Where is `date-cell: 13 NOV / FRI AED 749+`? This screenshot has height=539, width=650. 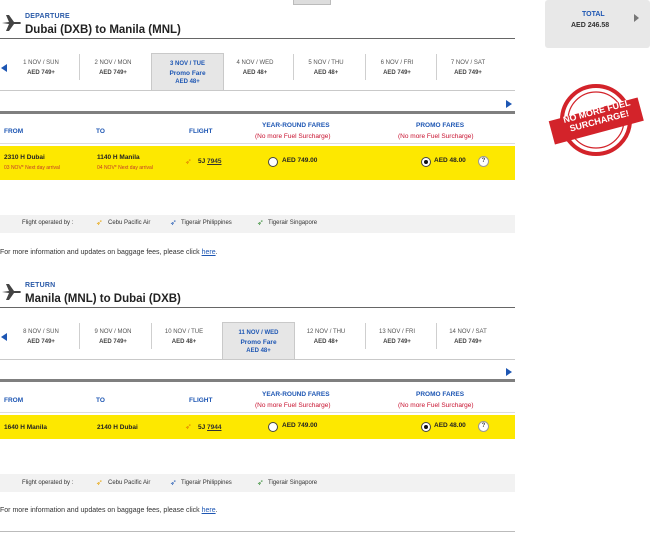
date-cell: 13 NOV / FRI AED 749+ is located at coordinates (397, 337).